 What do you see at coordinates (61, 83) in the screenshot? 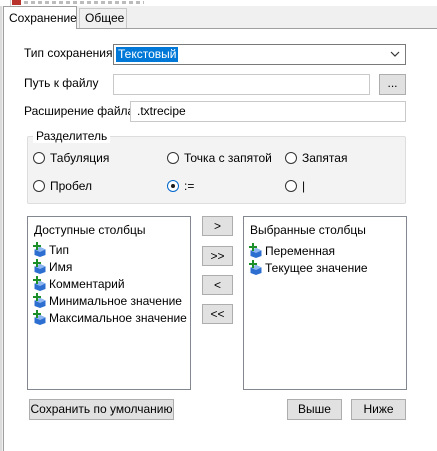
I see `file-path-label: Путь к файлу` at bounding box center [61, 83].